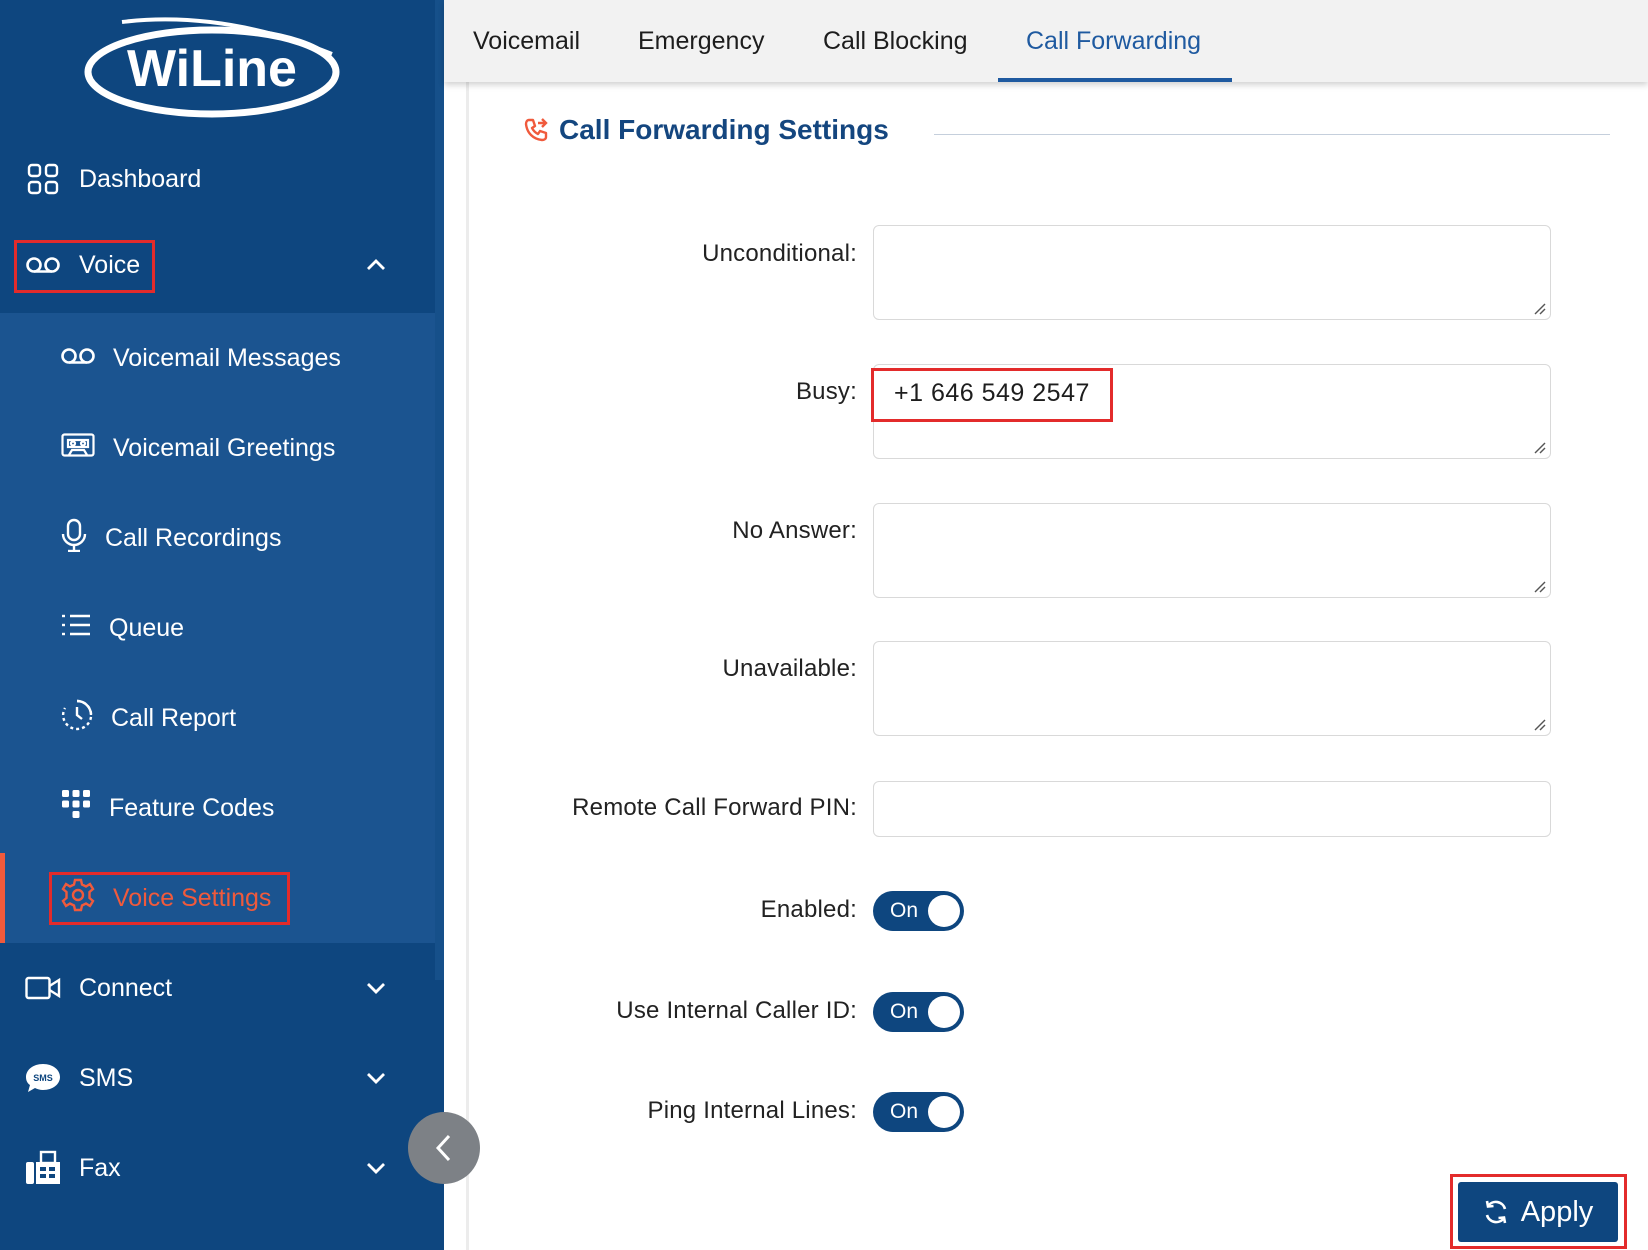 The image size is (1648, 1250). I want to click on sidebar-item-dashboard: Dashboard, so click(218, 179).